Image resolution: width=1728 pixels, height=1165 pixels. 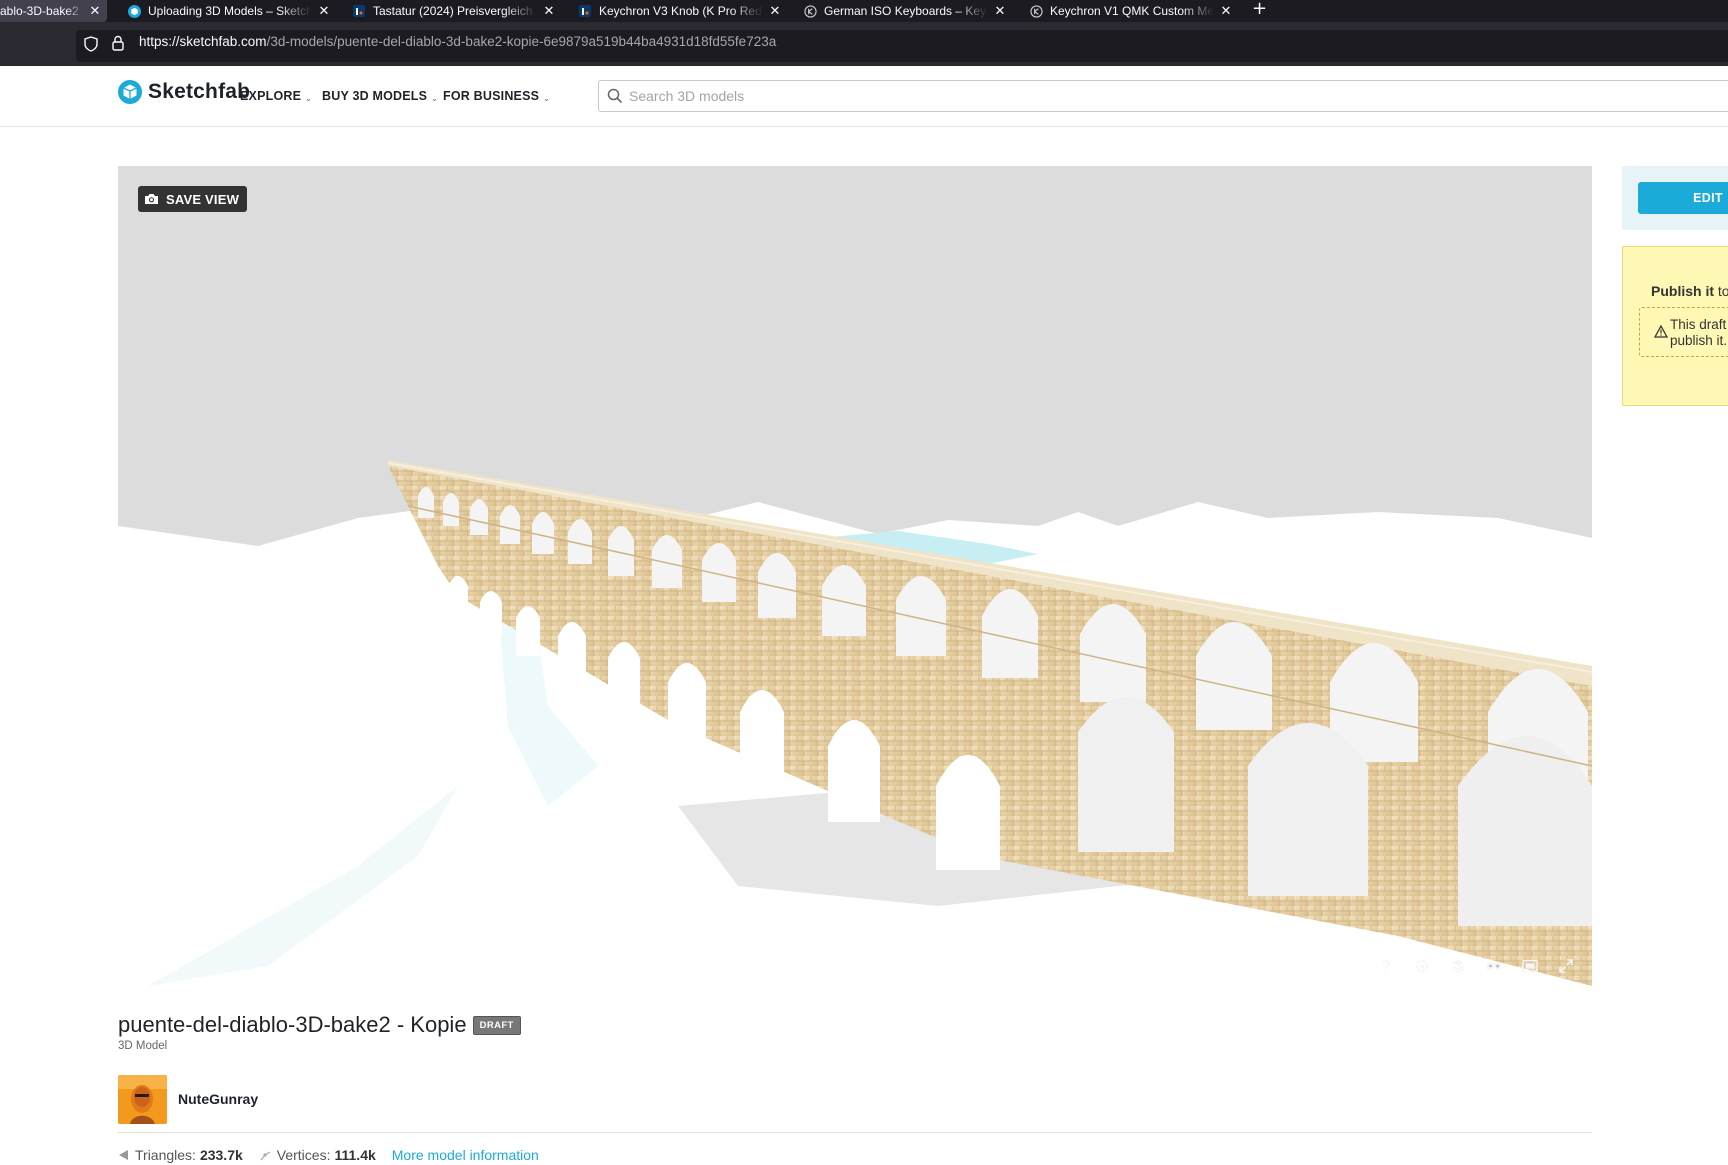 I want to click on nav-for-business: FOR BUSINESS ⌄, so click(x=496, y=96).